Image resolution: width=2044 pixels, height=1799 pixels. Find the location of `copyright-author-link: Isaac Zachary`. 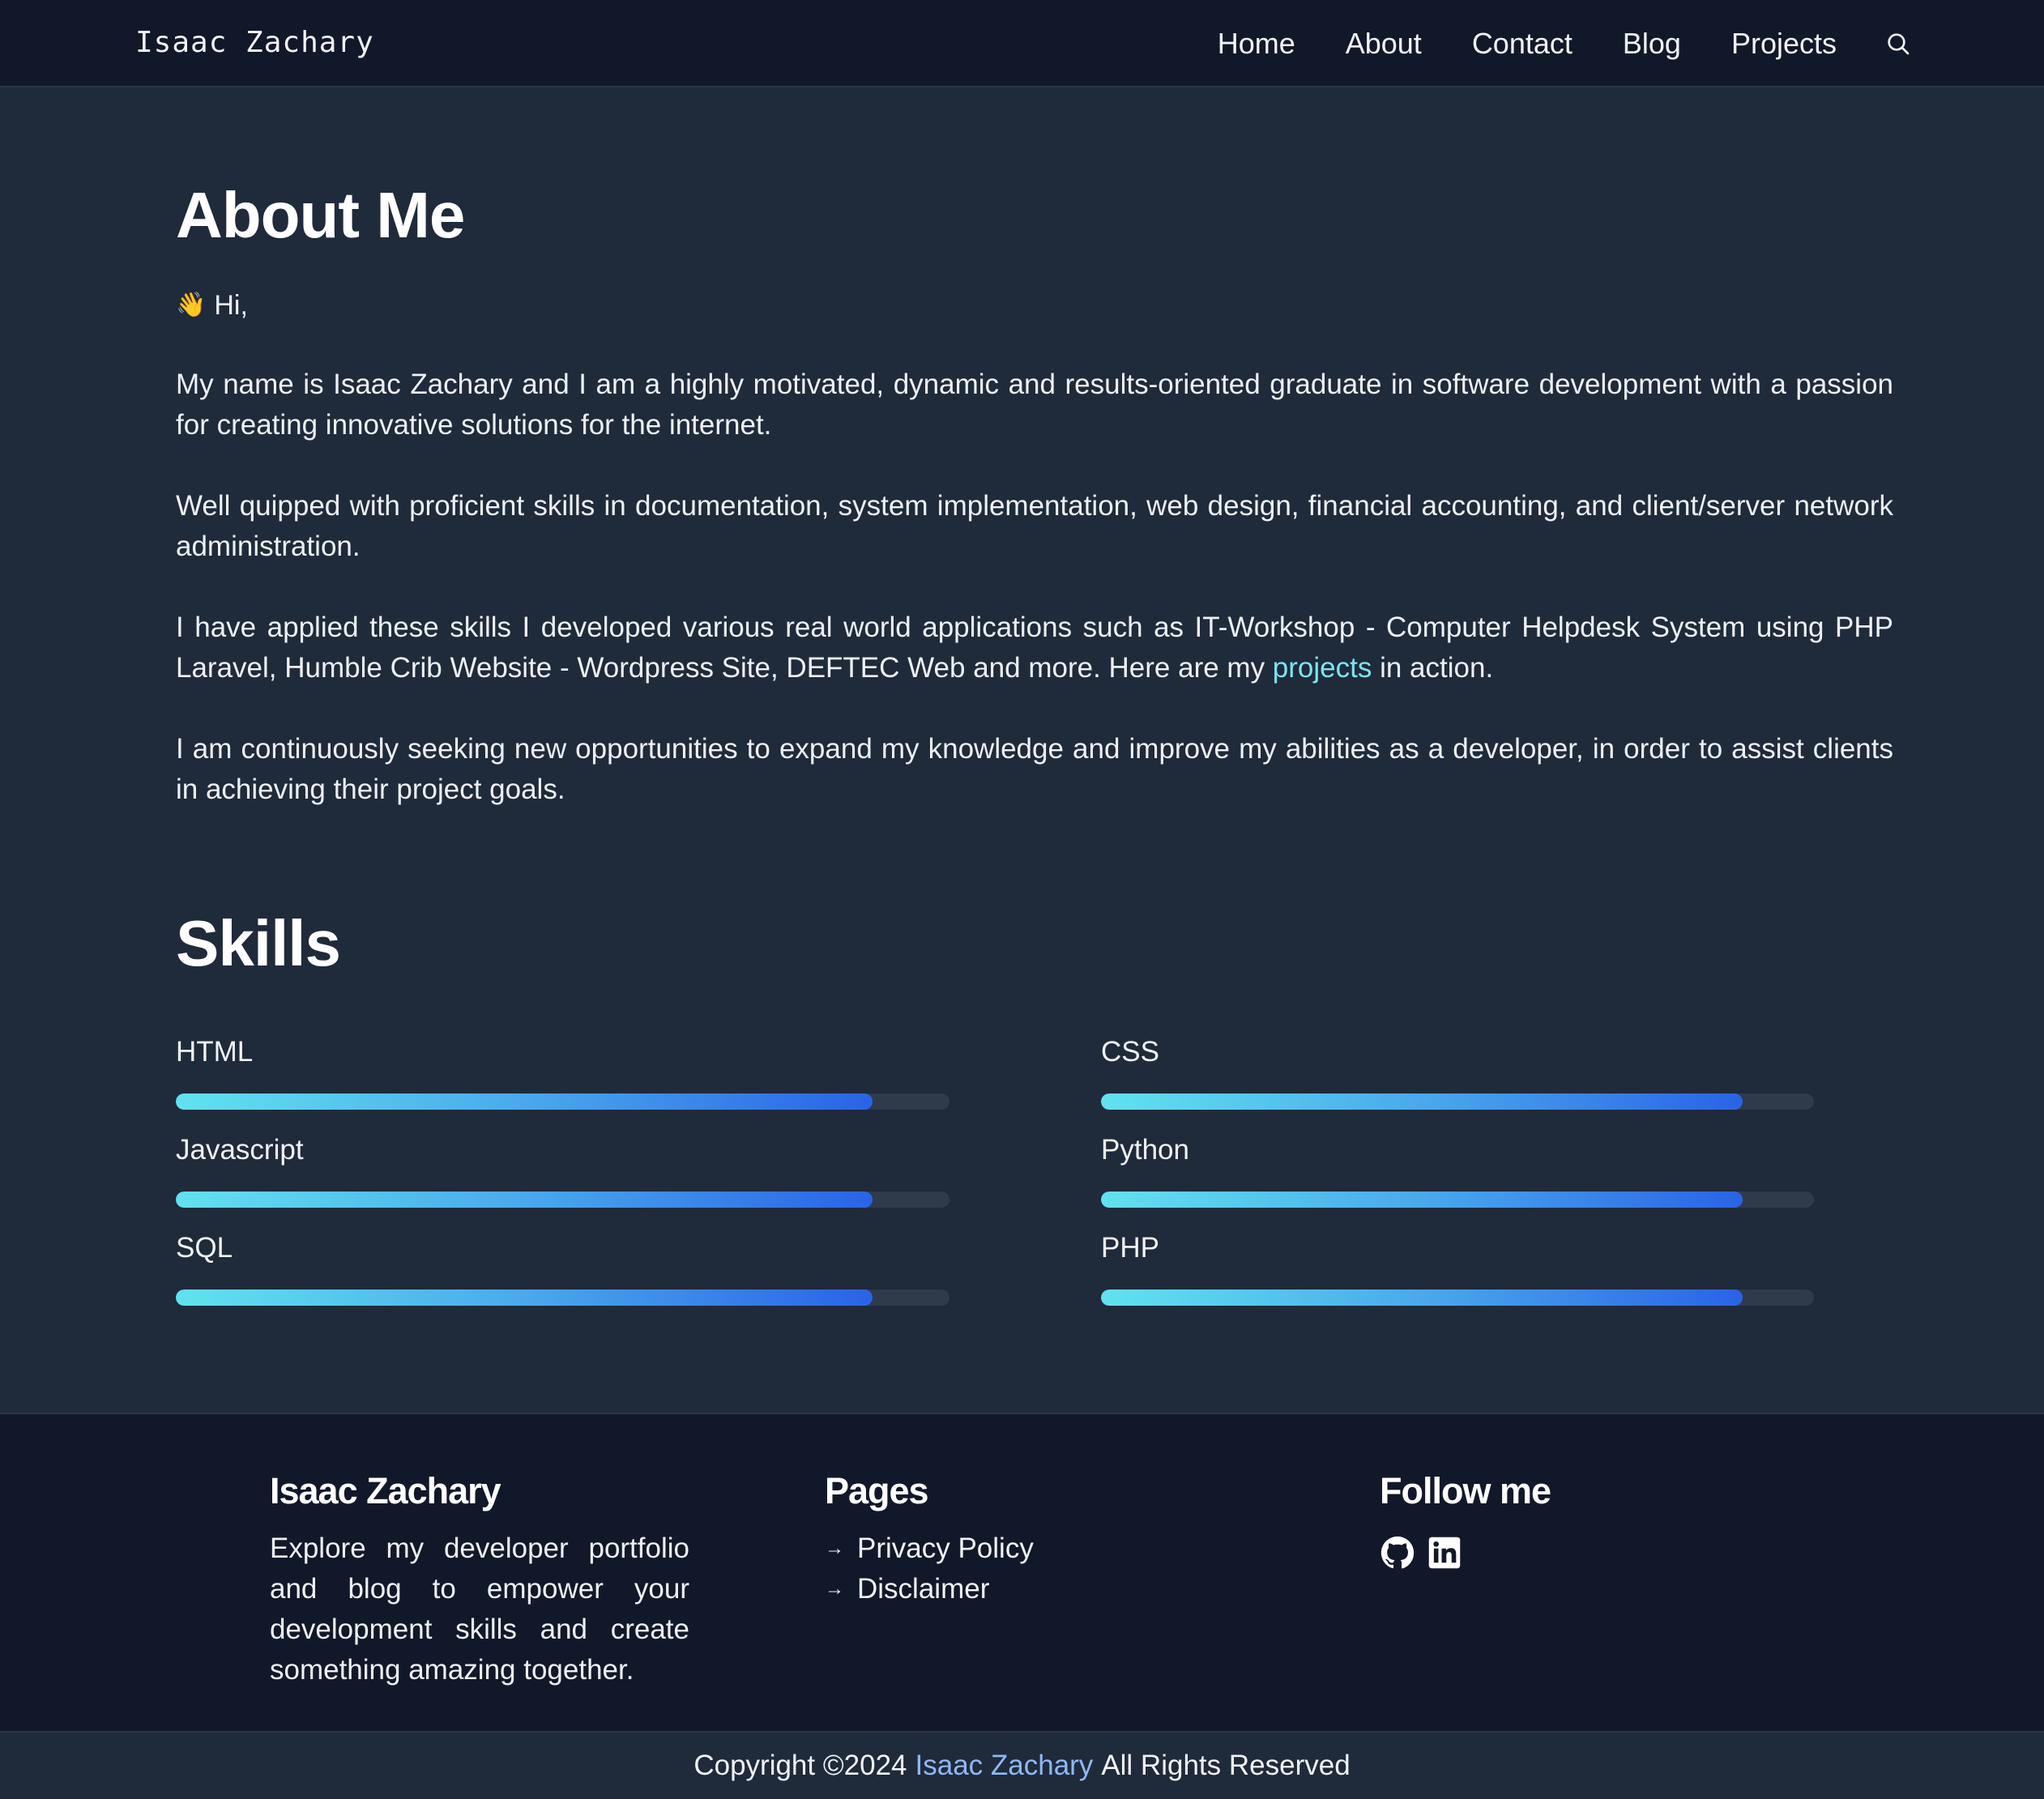

copyright-author-link: Isaac Zachary is located at coordinates (1005, 1766).